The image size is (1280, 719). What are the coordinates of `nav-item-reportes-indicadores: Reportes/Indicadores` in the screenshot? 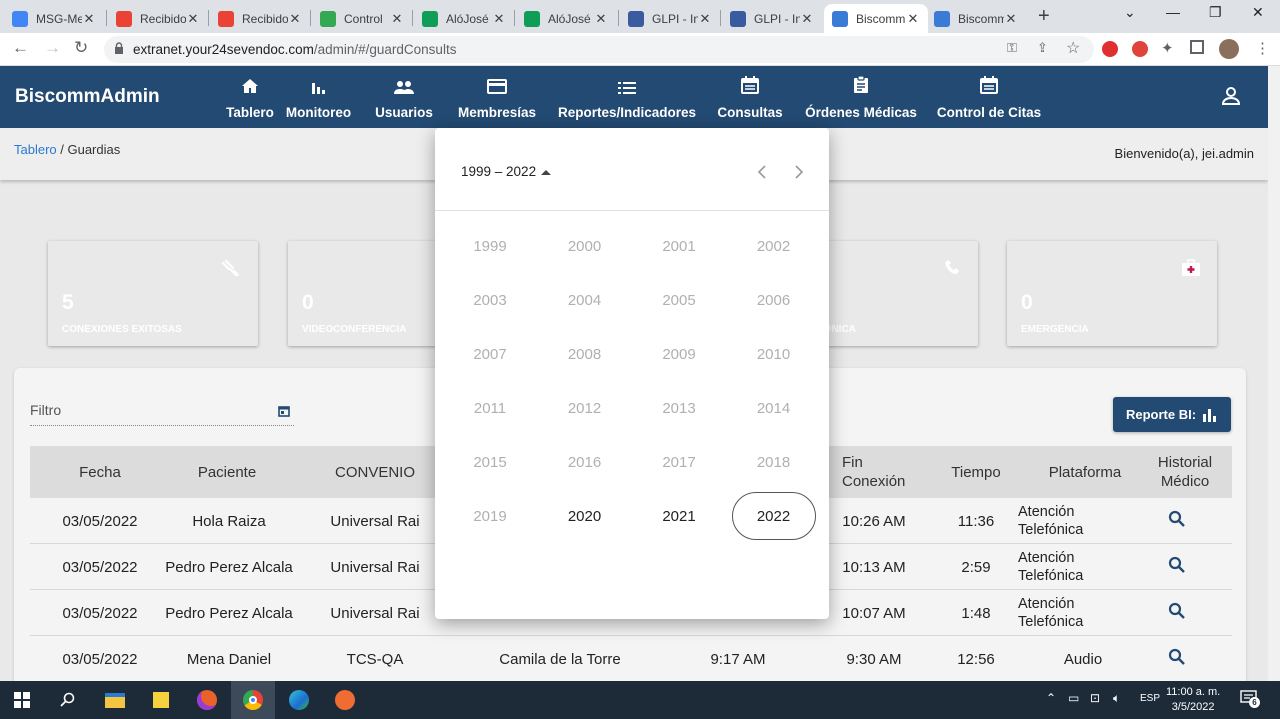 It's located at (627, 97).